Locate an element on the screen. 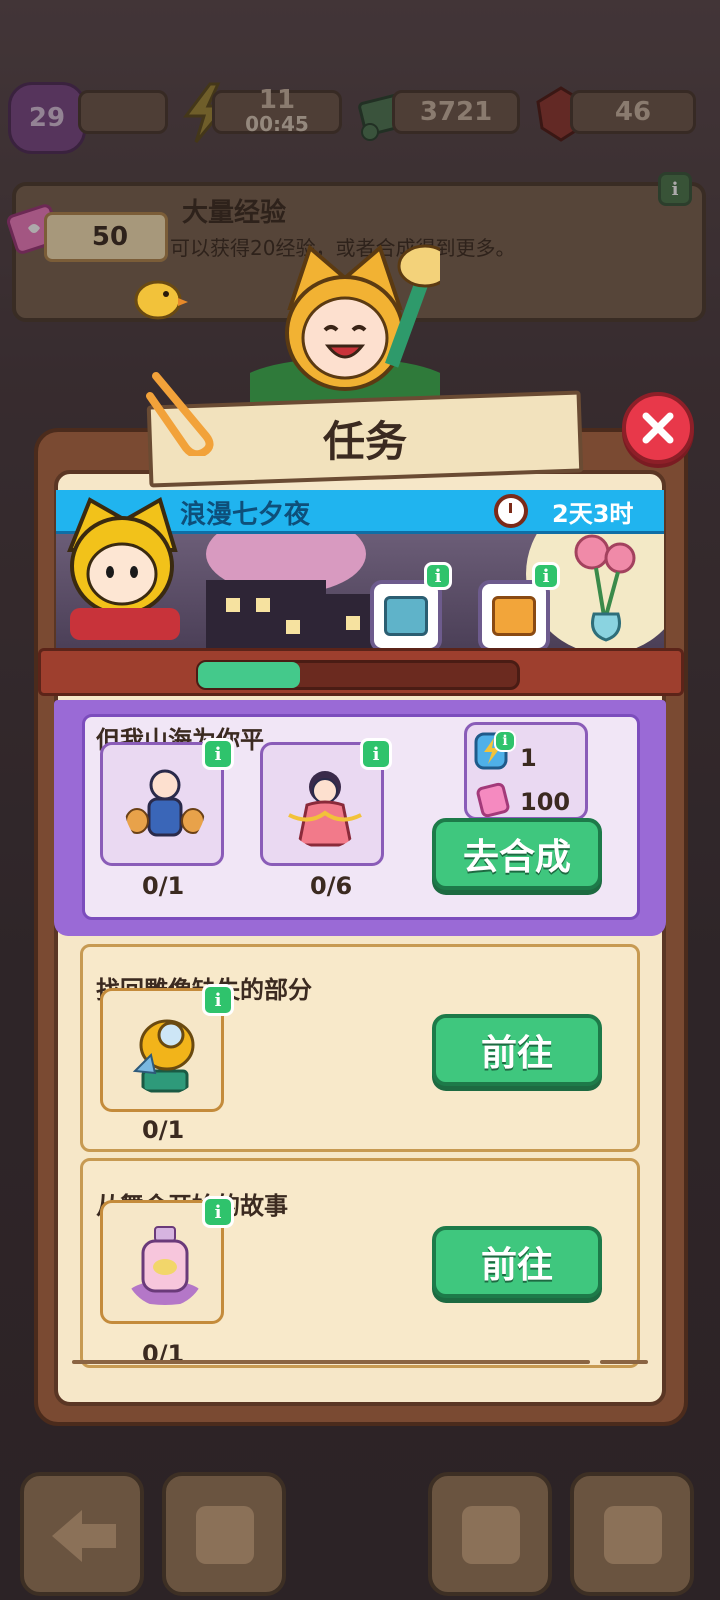  nav-back-button is located at coordinates (82, 1534).